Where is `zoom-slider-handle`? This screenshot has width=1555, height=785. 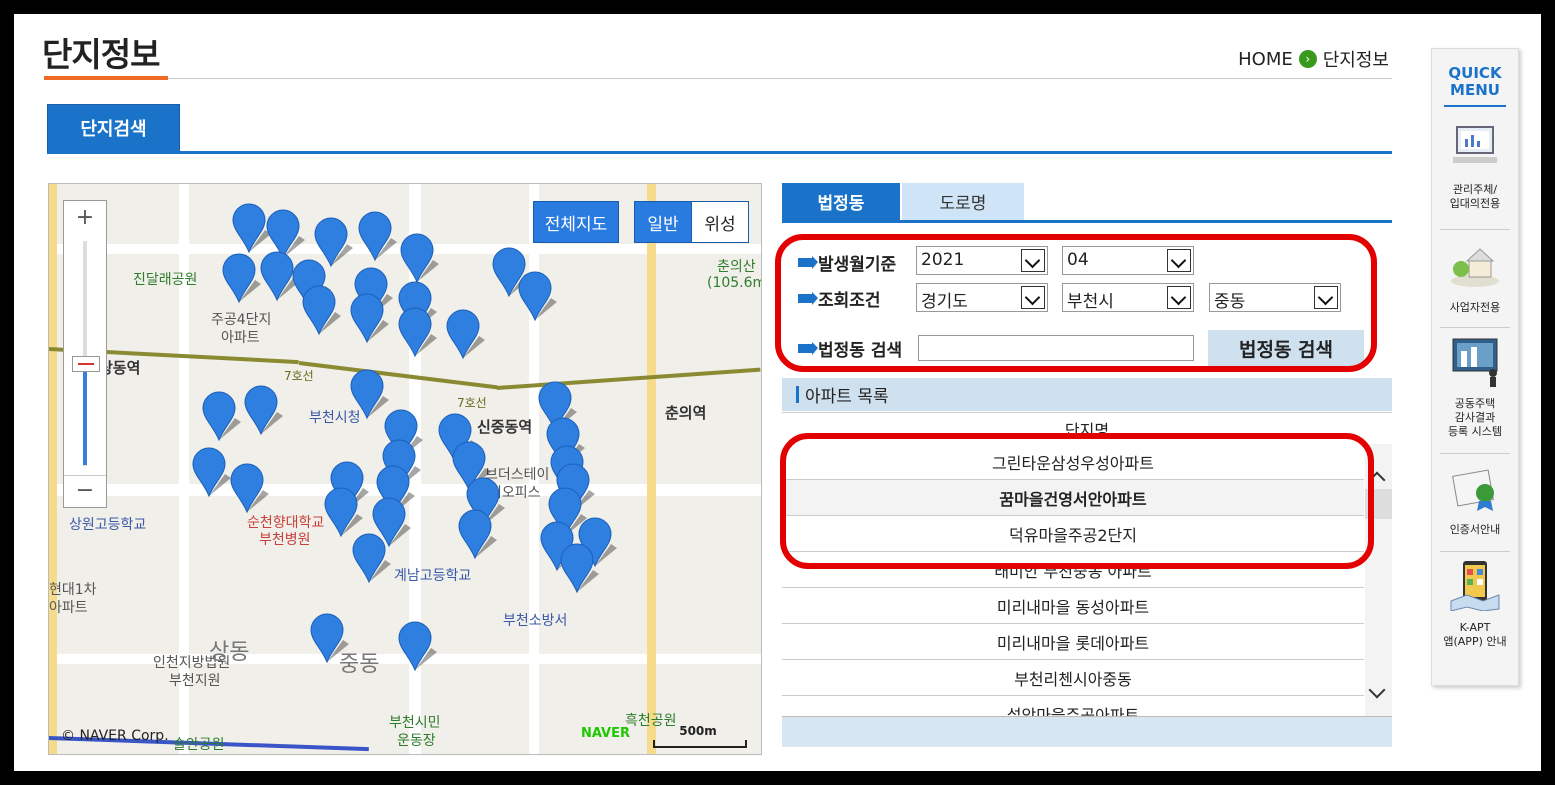
zoom-slider-handle is located at coordinates (86, 364).